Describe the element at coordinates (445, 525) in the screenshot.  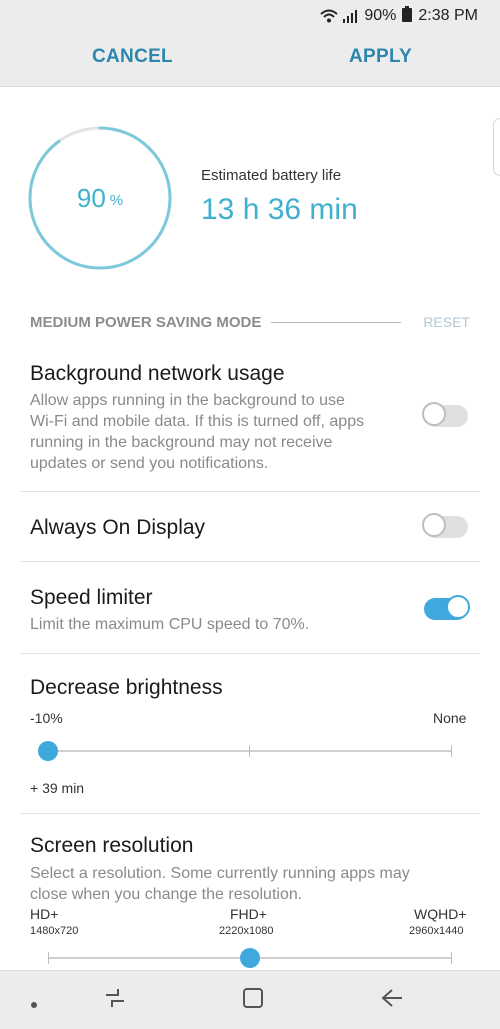
I see `always-on-display-toggle` at that location.